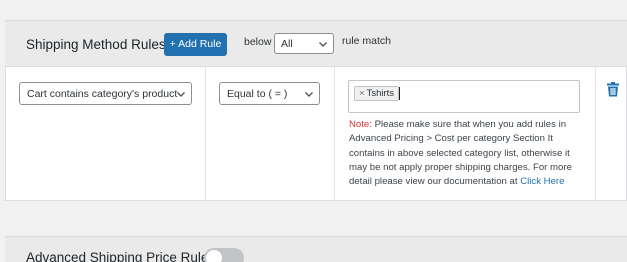 This screenshot has height=262, width=627. What do you see at coordinates (287, 44) in the screenshot?
I see `rule-match-selected-value: All` at bounding box center [287, 44].